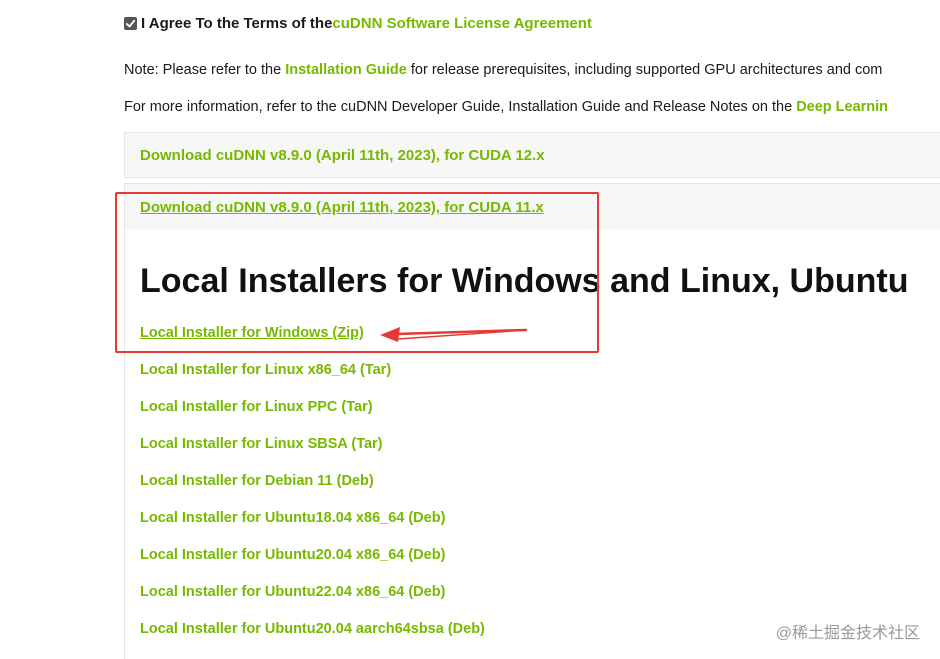 The height and width of the screenshot is (659, 940). What do you see at coordinates (237, 23) in the screenshot?
I see `agreement-text: I Agree To the Terms of the` at bounding box center [237, 23].